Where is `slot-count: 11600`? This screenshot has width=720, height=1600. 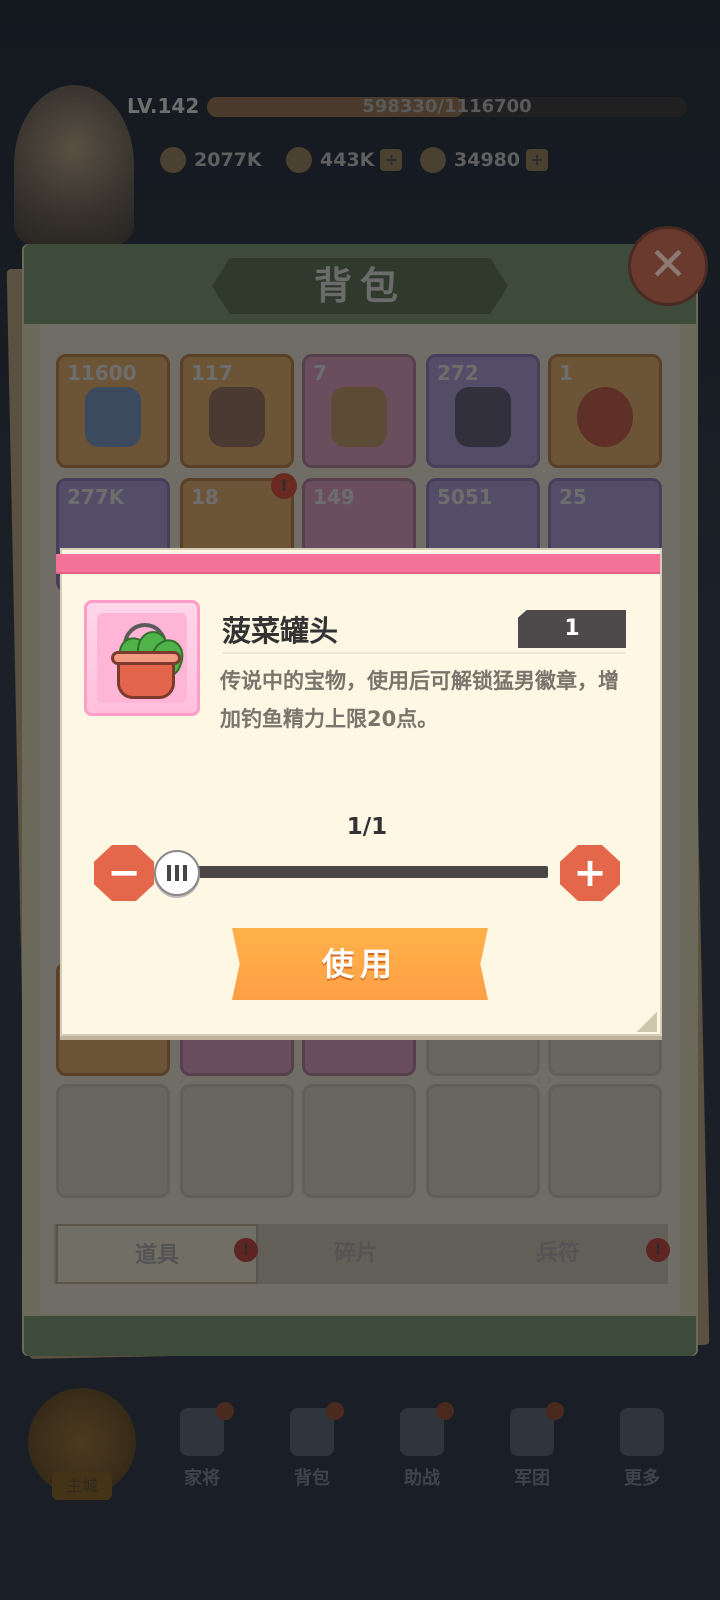
slot-count: 11600 is located at coordinates (102, 373).